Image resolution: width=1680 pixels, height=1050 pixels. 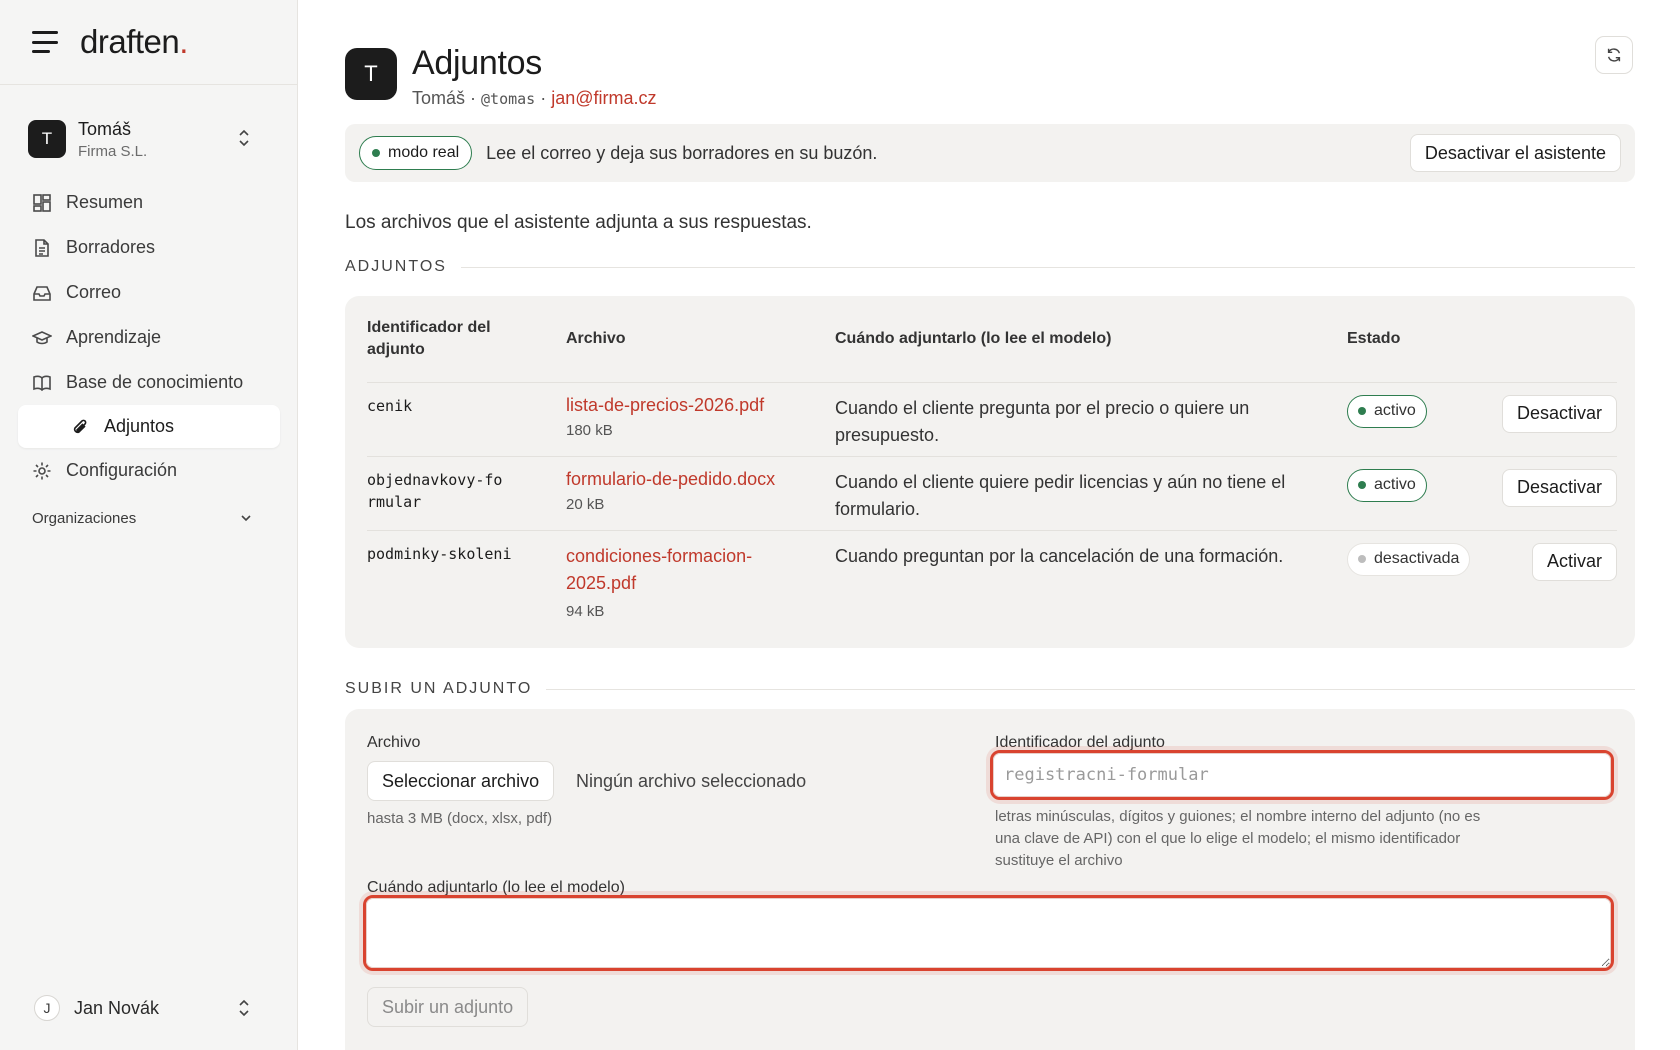 I want to click on column-header: Archivo, so click(x=596, y=338).